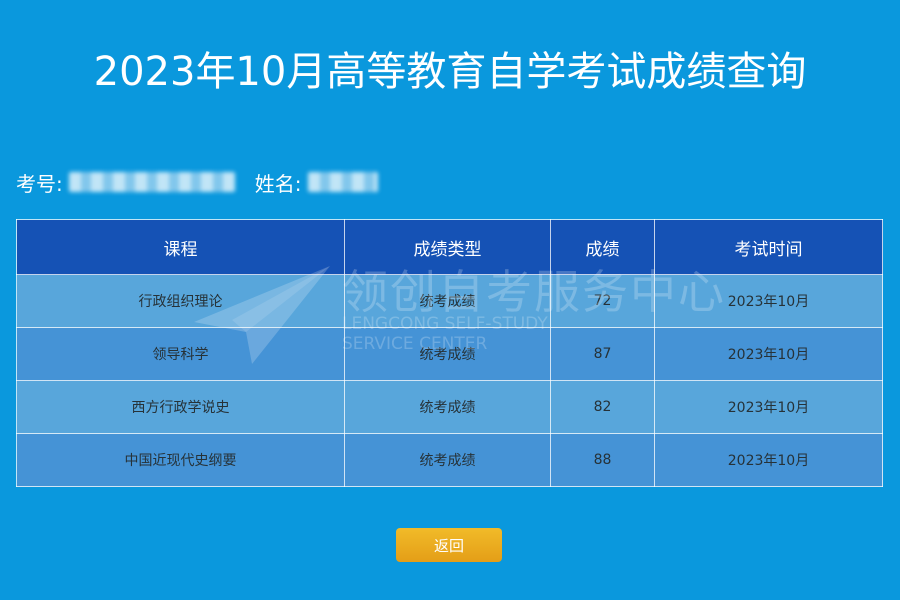  Describe the element at coordinates (278, 183) in the screenshot. I see `name-label: 姓名:` at that location.